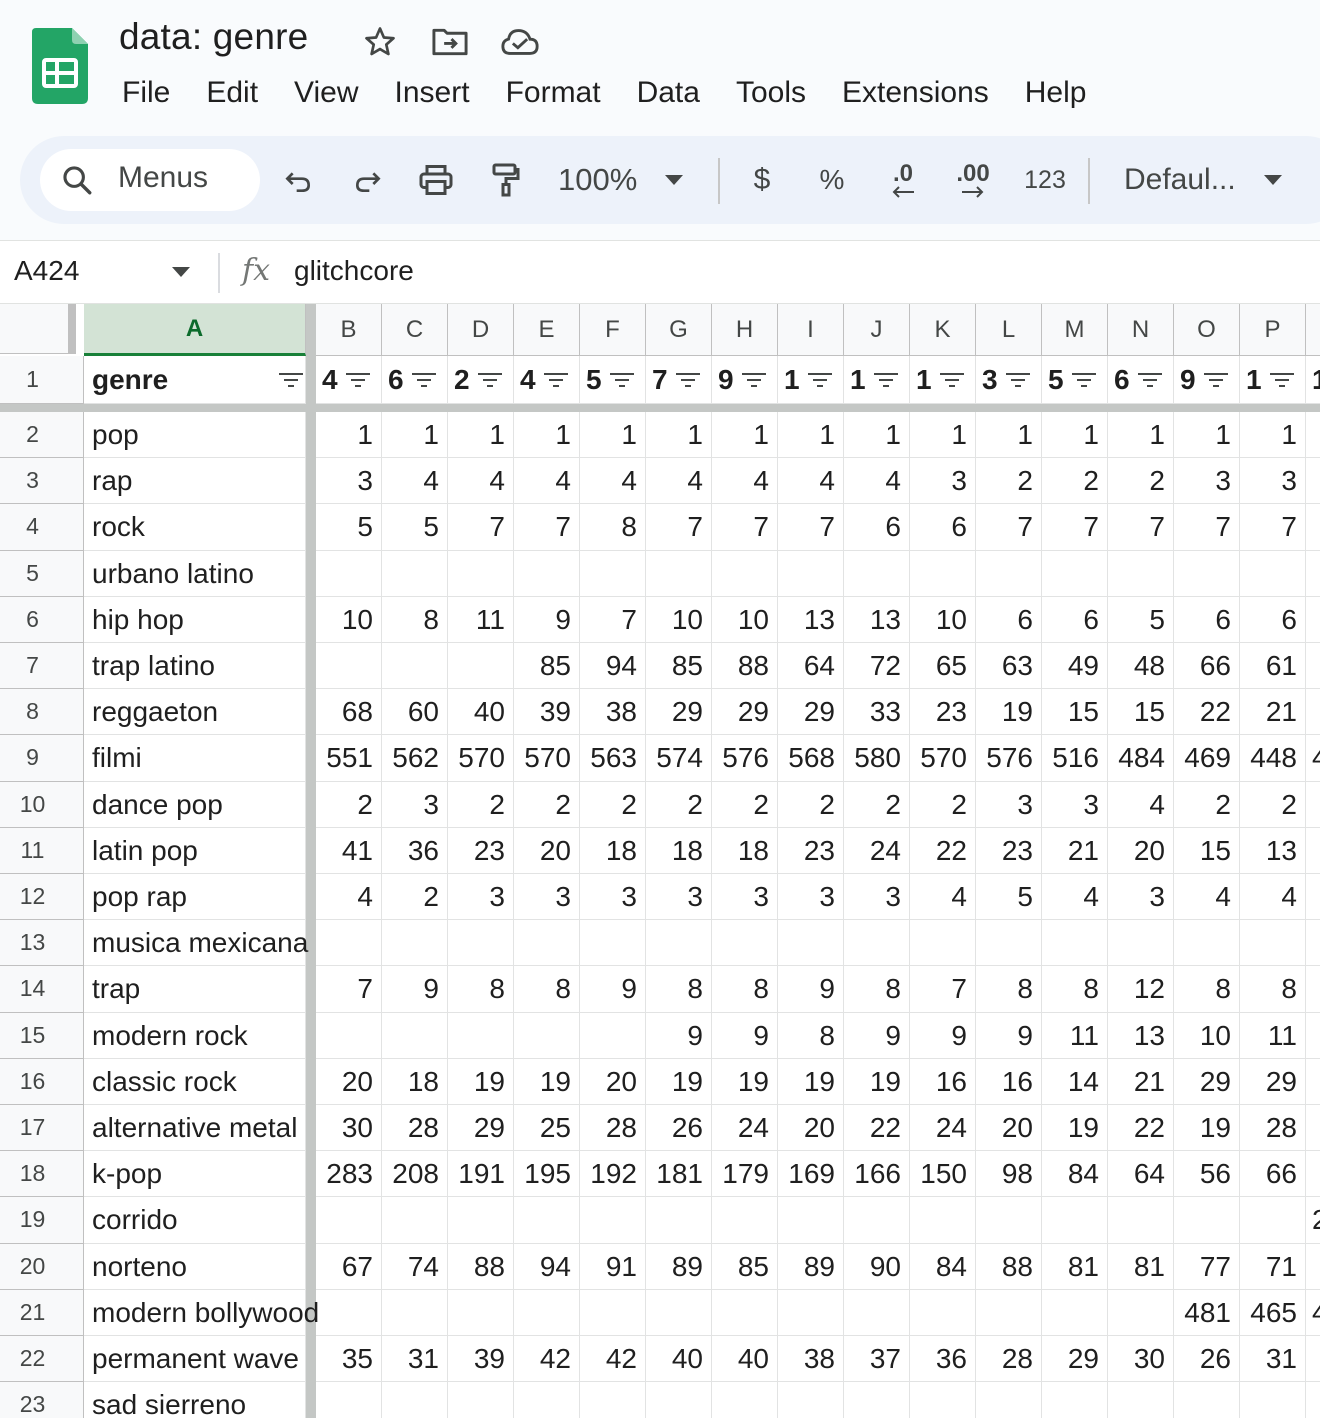 The width and height of the screenshot is (1320, 1418). I want to click on genre-cell: dance pop, so click(195, 804).